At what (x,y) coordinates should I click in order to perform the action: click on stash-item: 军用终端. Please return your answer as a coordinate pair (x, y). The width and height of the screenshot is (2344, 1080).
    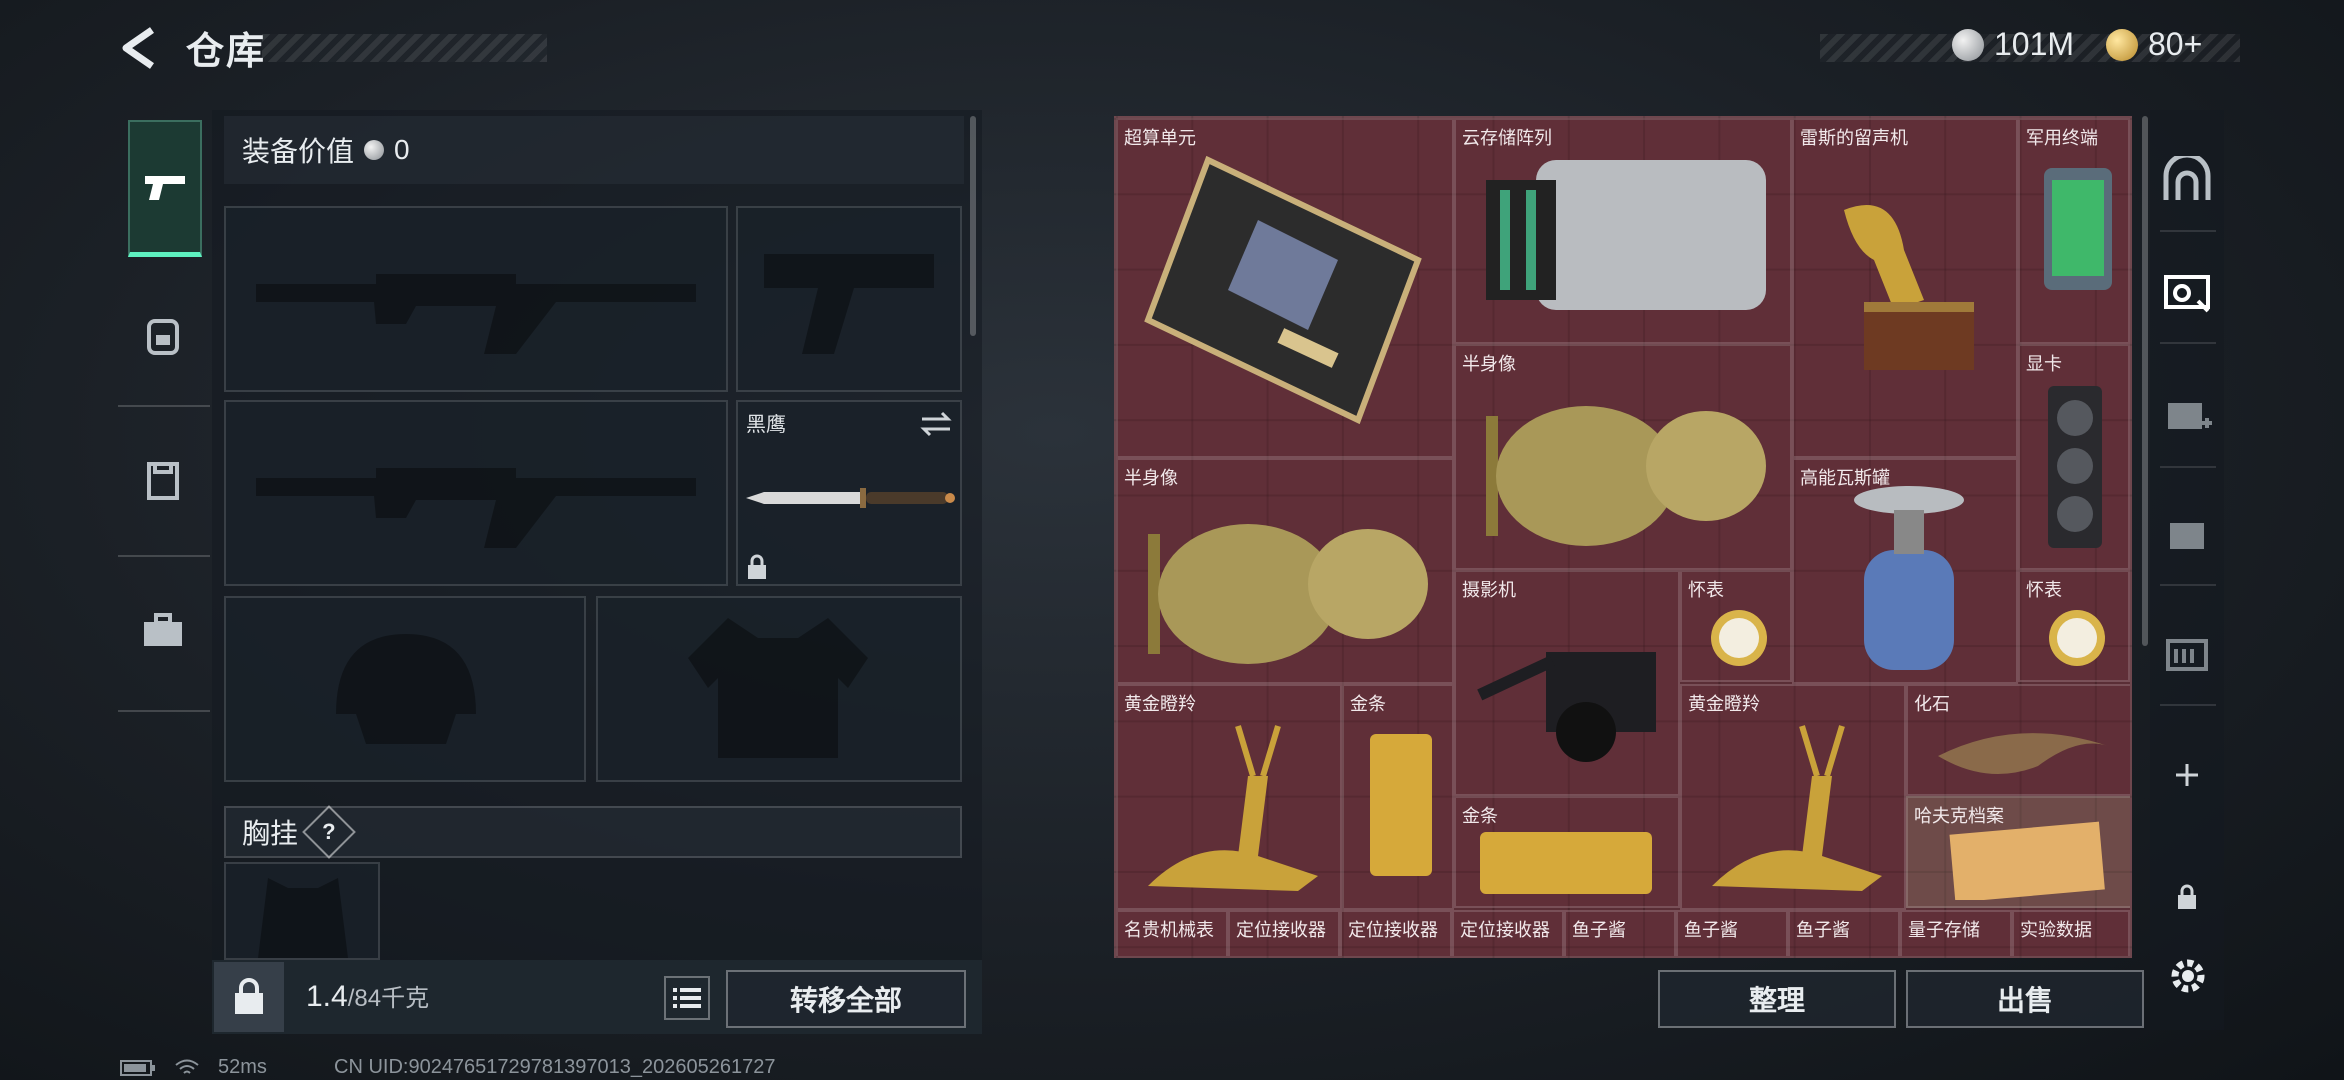
    Looking at the image, I should click on (2074, 231).